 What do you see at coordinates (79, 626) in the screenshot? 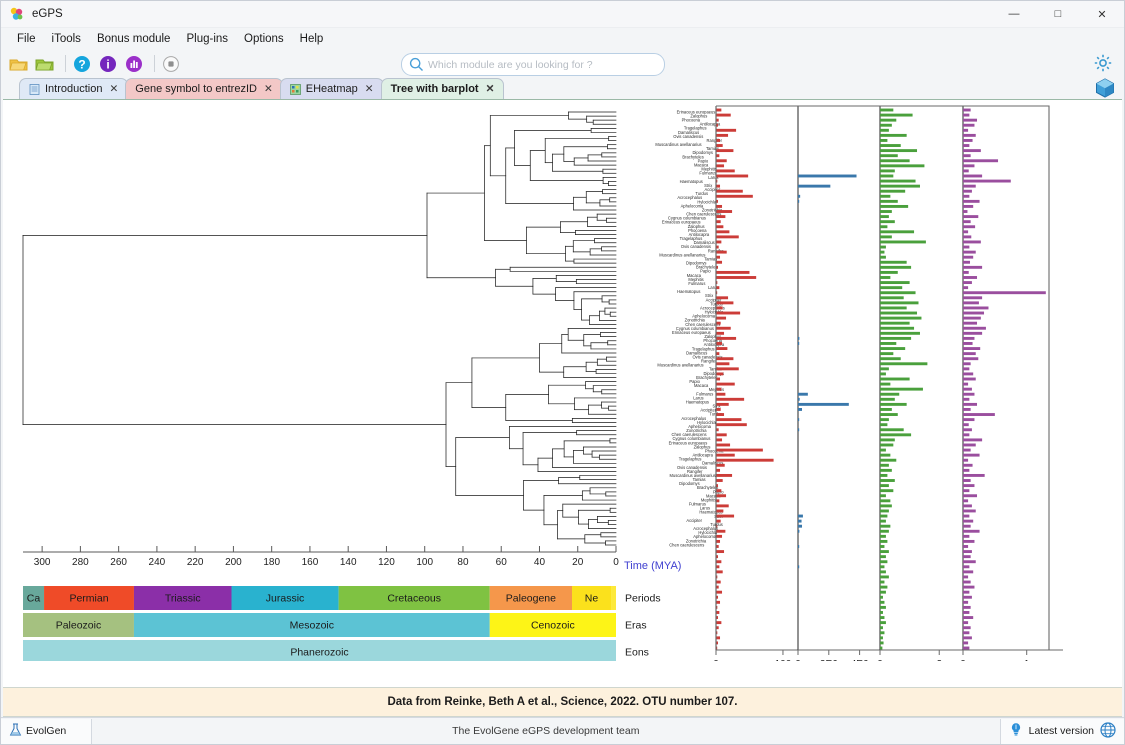
I see `geo-band-label: Paleozoic` at bounding box center [79, 626].